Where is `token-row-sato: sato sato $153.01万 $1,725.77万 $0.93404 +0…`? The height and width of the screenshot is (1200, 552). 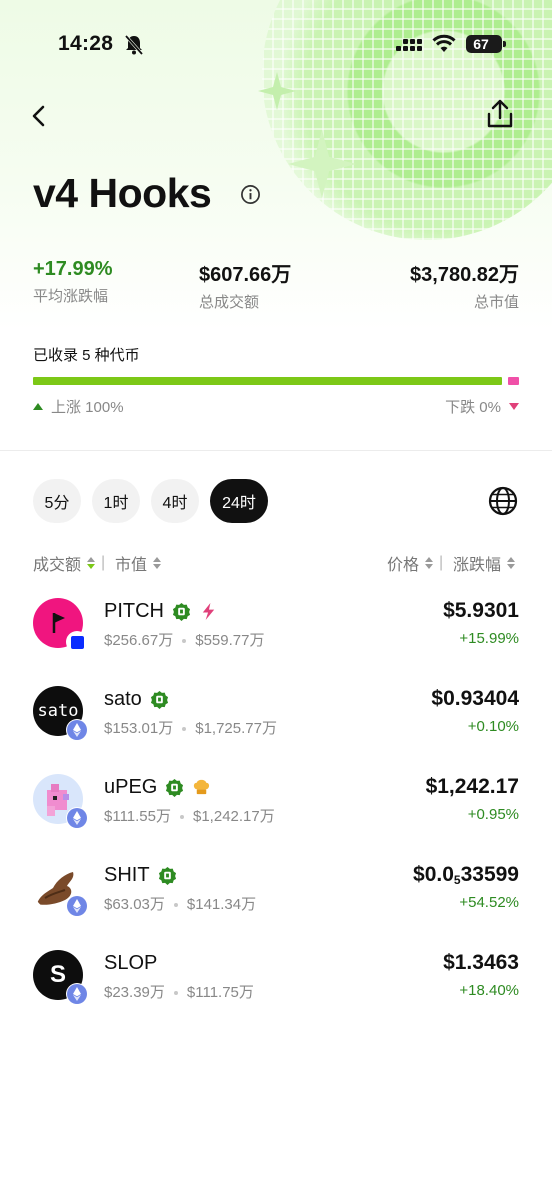
token-row-sato: sato sato $153.01万 $1,725.77万 $0.93404 +0… is located at coordinates (276, 730).